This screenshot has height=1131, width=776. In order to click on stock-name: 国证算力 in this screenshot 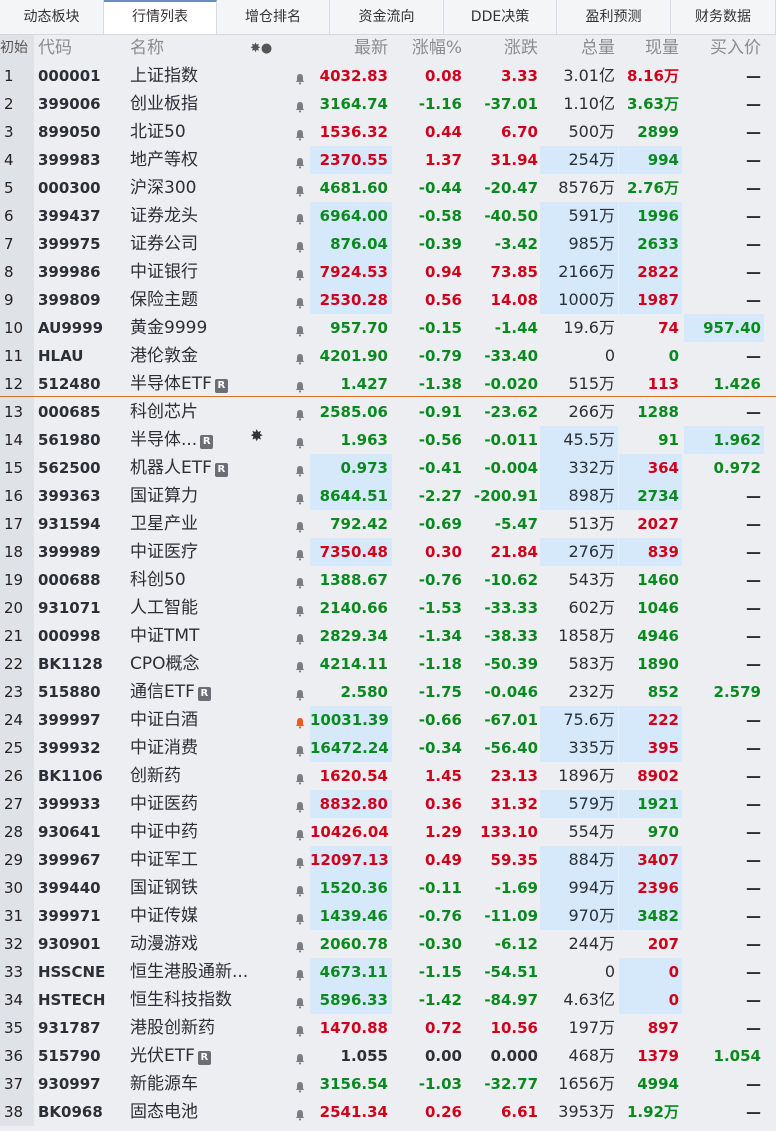, I will do `click(164, 496)`.